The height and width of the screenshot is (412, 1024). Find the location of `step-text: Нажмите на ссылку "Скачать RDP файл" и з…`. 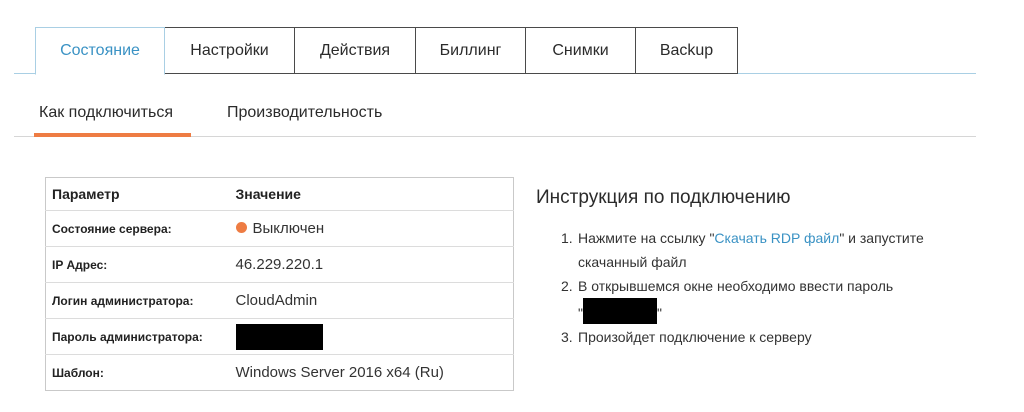

step-text: Нажмите на ссылку "Скачать RDP файл" и з… is located at coordinates (761, 250).